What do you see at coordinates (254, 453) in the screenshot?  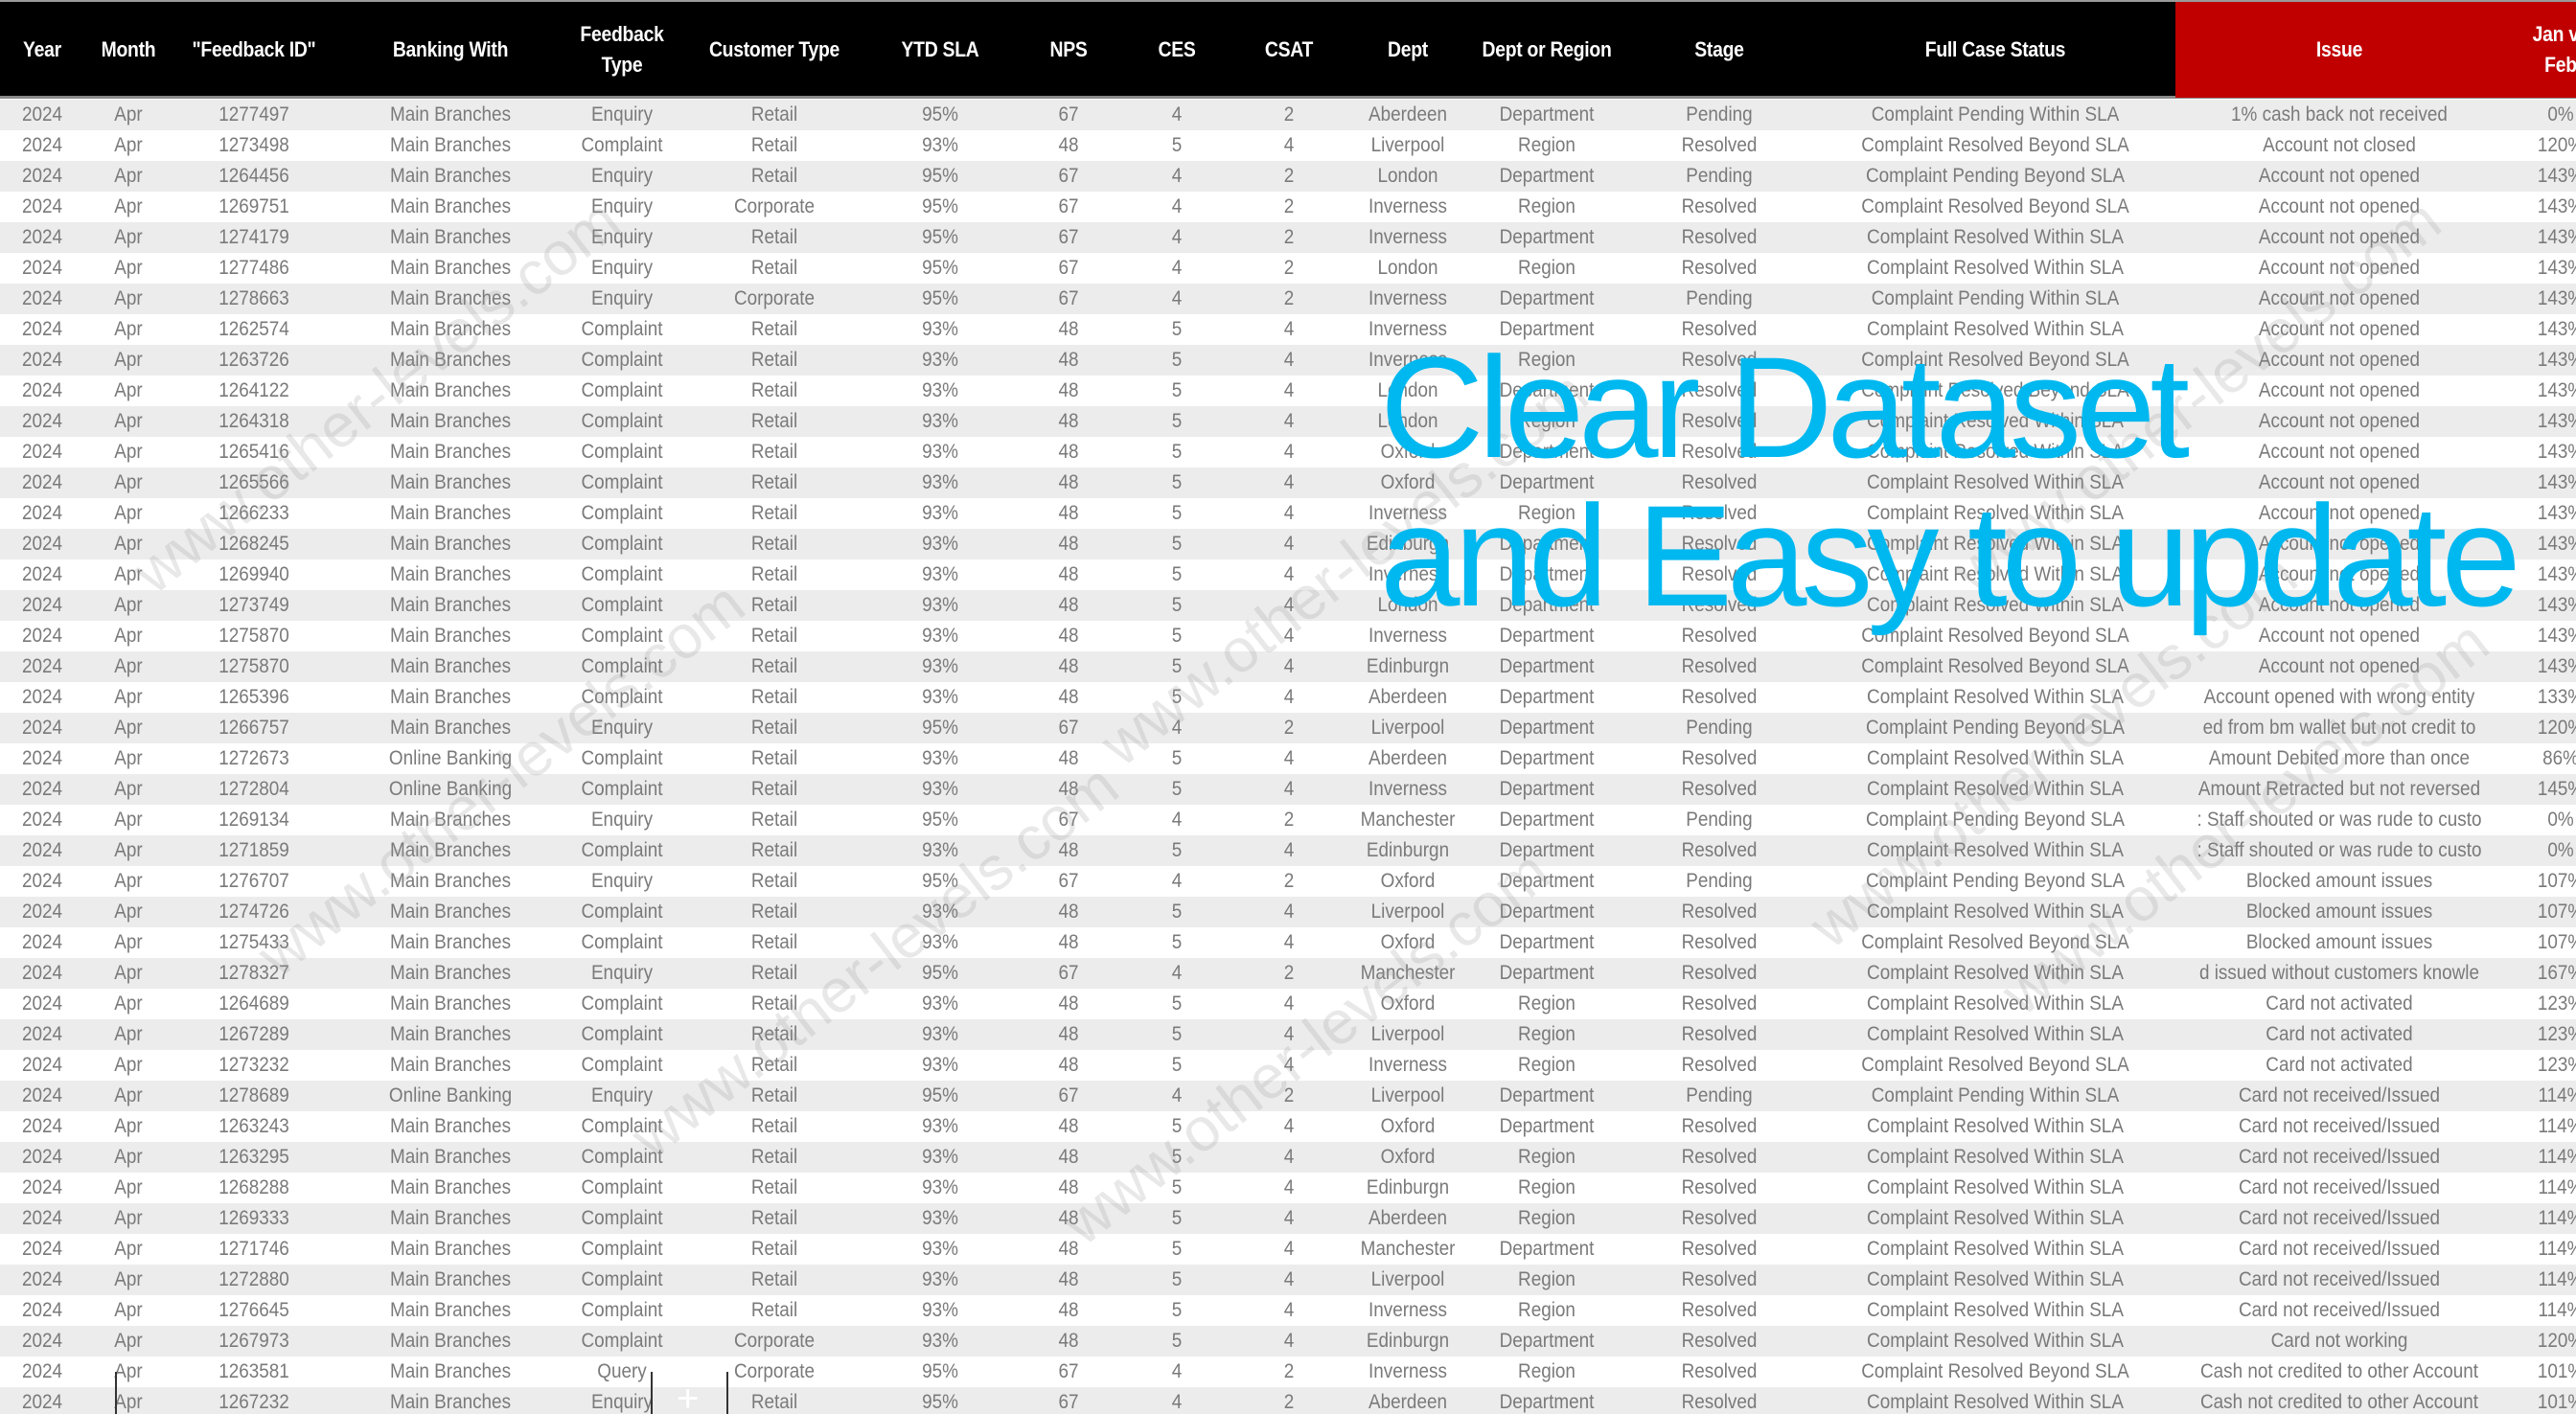 I see `cell-id: 1265416` at bounding box center [254, 453].